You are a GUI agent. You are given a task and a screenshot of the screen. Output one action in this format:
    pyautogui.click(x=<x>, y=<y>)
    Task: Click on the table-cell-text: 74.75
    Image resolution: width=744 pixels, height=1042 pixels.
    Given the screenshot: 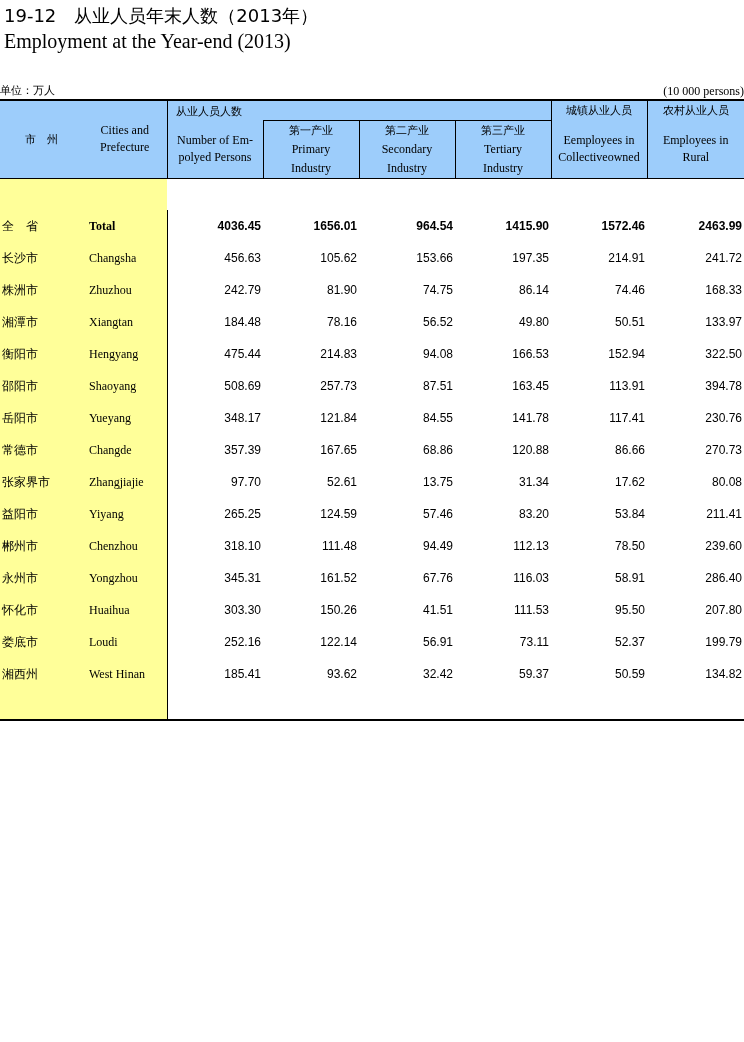 What is the action you would take?
    pyautogui.click(x=437, y=290)
    